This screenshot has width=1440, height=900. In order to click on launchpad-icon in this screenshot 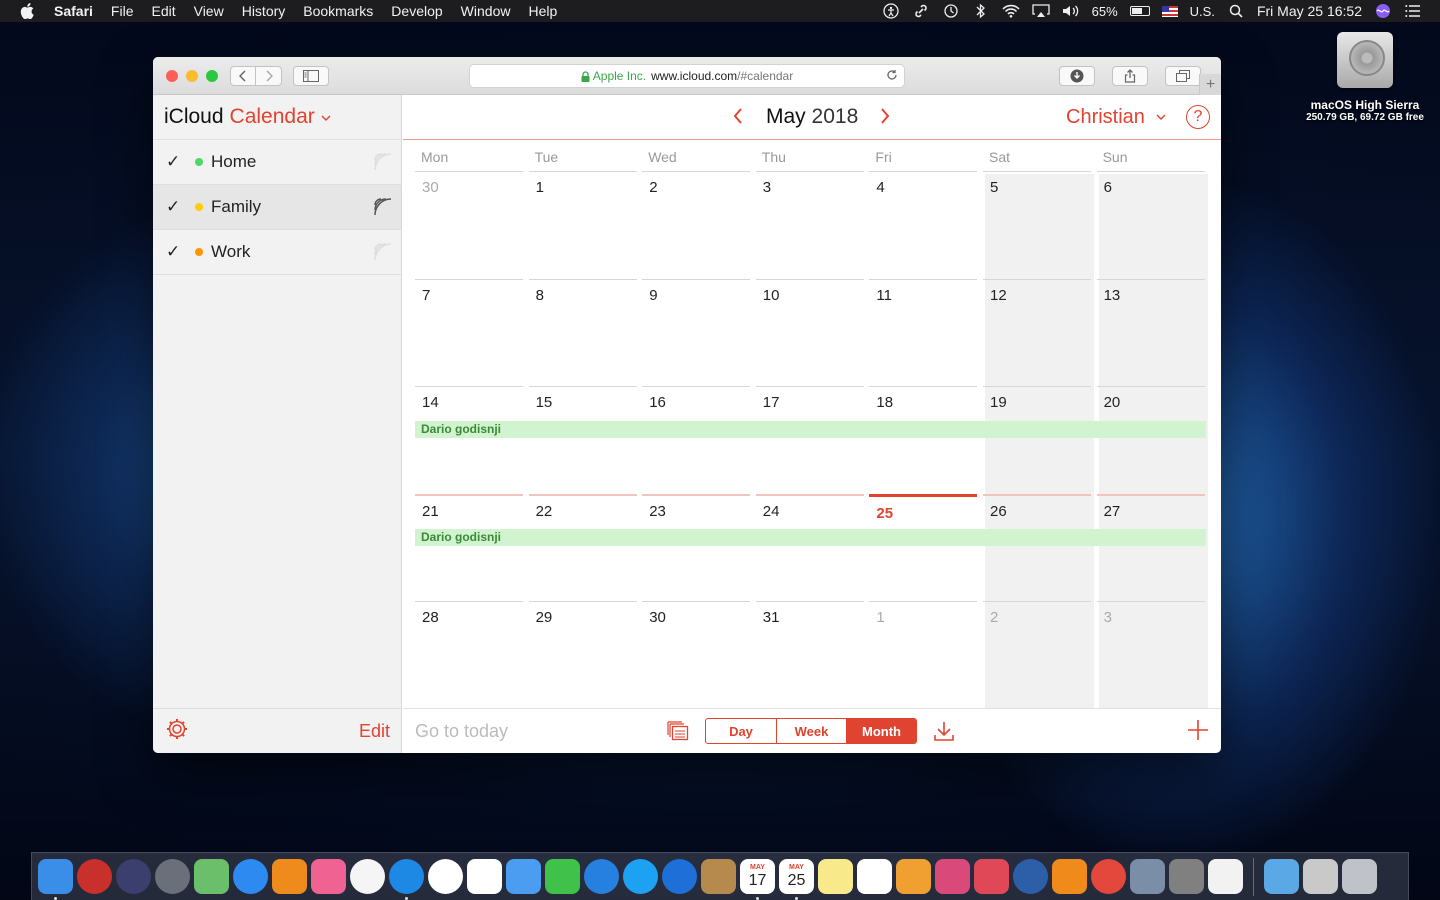, I will do `click(172, 876)`.